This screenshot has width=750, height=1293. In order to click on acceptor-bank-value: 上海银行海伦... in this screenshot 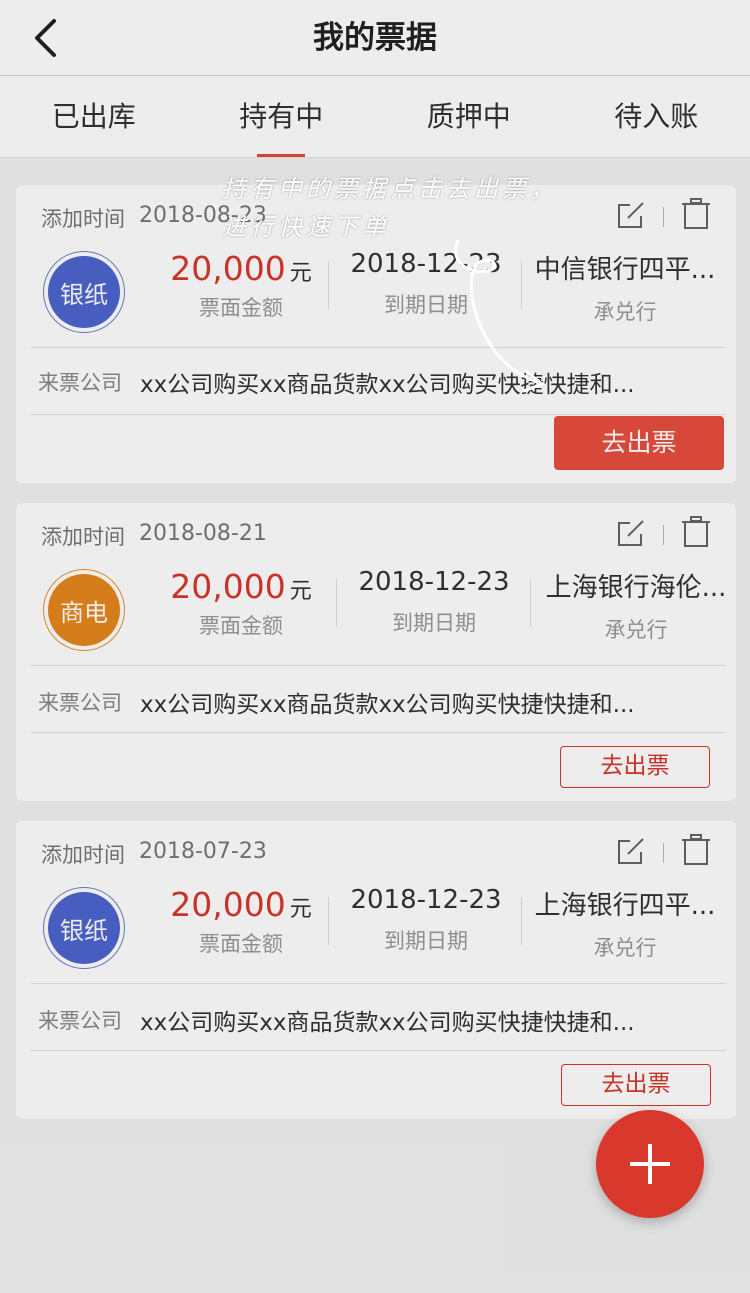, I will do `click(636, 588)`.